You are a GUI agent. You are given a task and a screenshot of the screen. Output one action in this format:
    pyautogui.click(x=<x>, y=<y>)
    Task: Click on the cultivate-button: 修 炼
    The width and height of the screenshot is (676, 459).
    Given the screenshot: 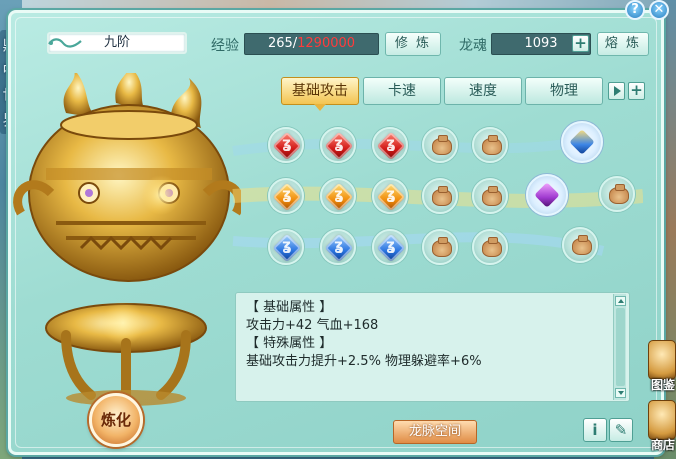 What is the action you would take?
    pyautogui.click(x=413, y=44)
    